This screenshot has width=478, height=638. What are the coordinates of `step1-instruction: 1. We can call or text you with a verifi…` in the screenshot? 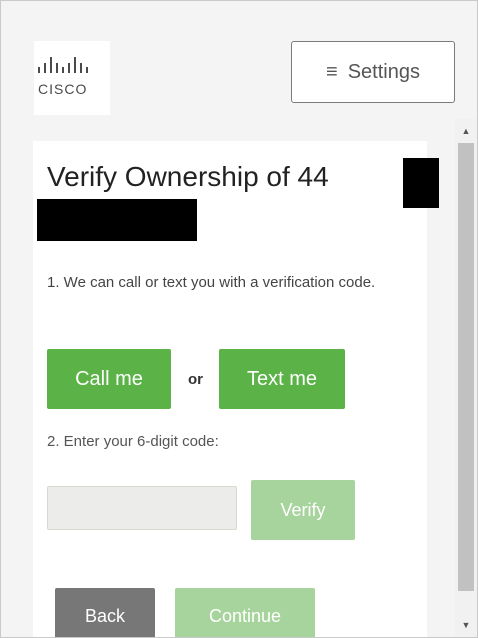 It's located at (211, 282).